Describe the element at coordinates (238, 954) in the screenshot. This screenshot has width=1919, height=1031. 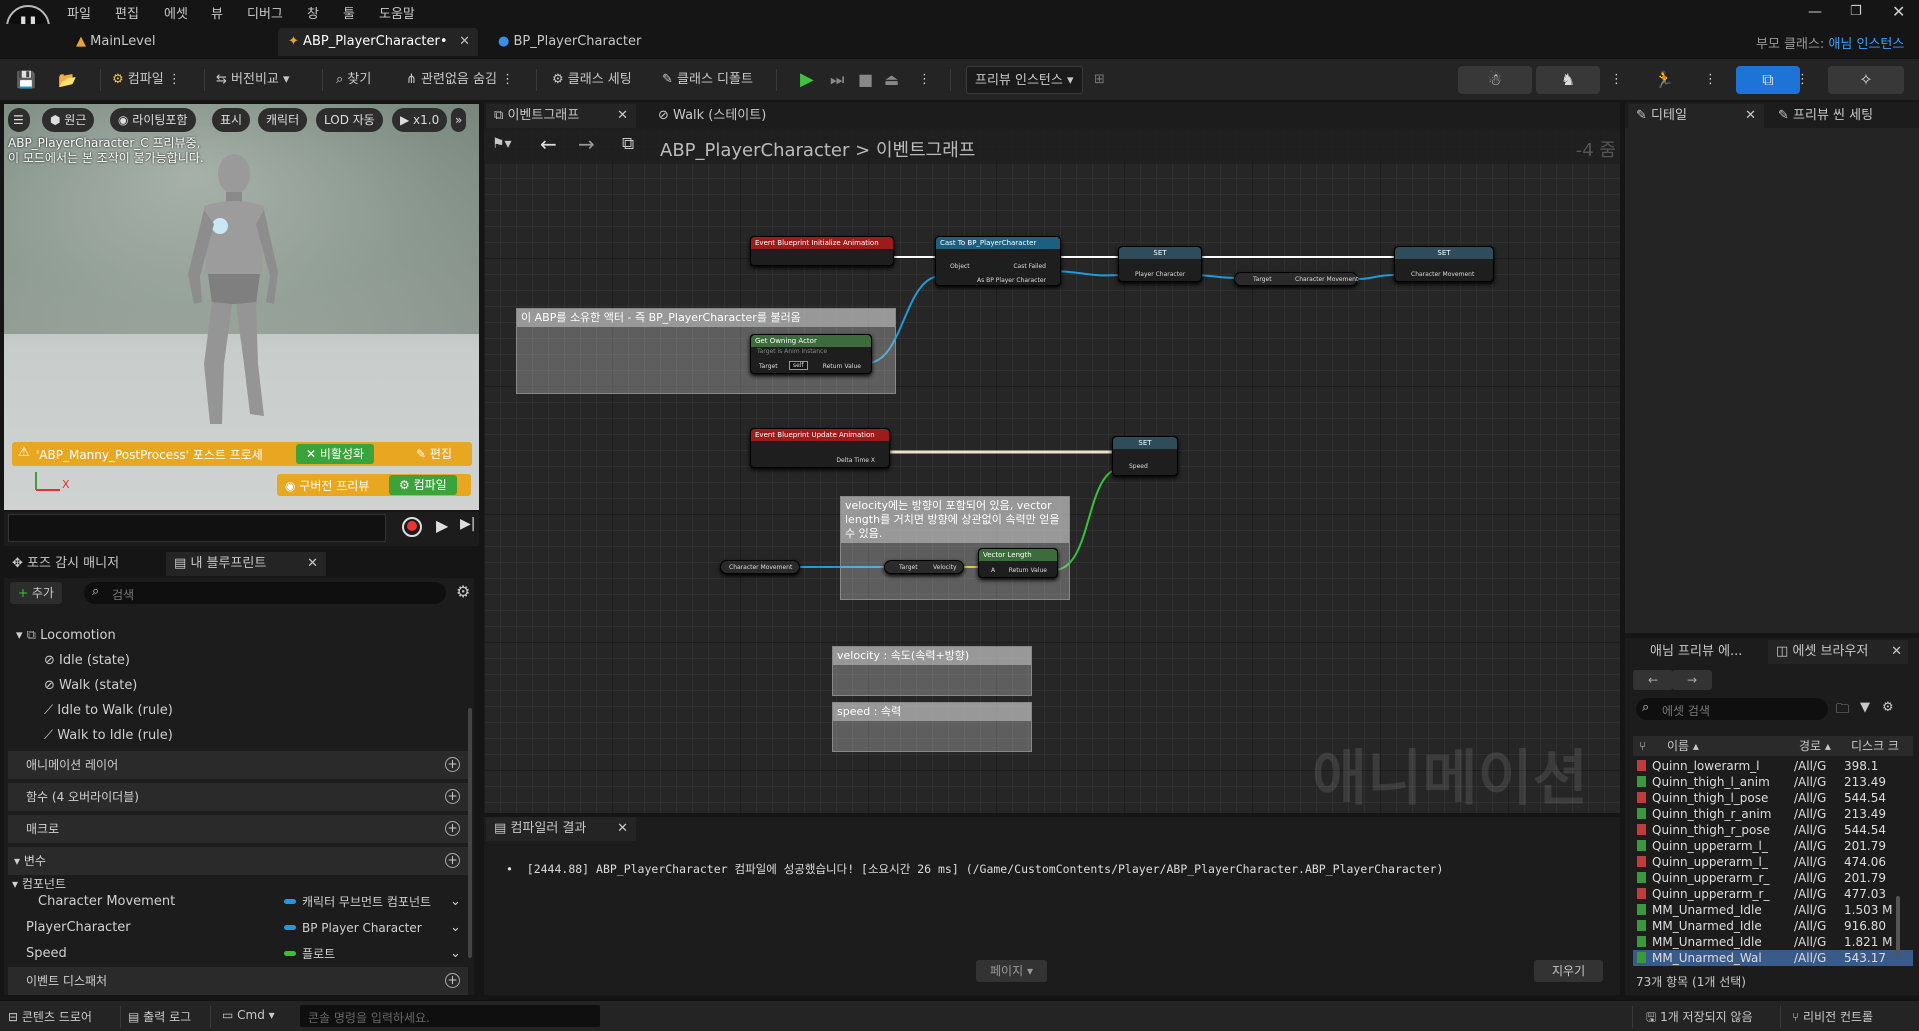
I see `variable-row: Speed 플로트 ⌄` at that location.